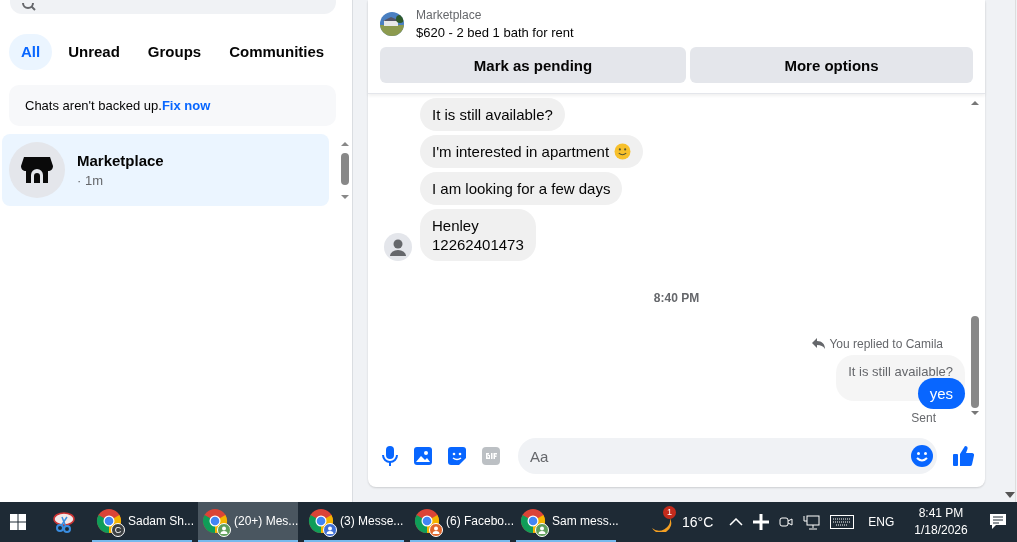  I want to click on message-bubble: I'm interested in apartment, so click(532, 151).